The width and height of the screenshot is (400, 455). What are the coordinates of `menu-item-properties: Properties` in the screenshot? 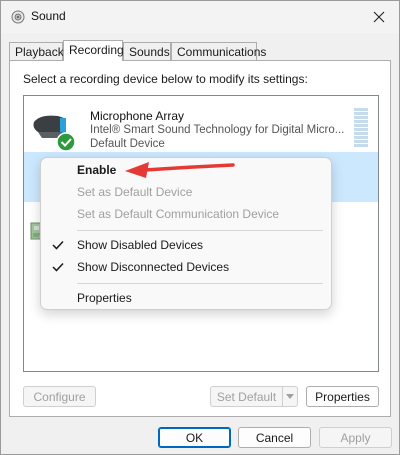 It's located at (186, 298).